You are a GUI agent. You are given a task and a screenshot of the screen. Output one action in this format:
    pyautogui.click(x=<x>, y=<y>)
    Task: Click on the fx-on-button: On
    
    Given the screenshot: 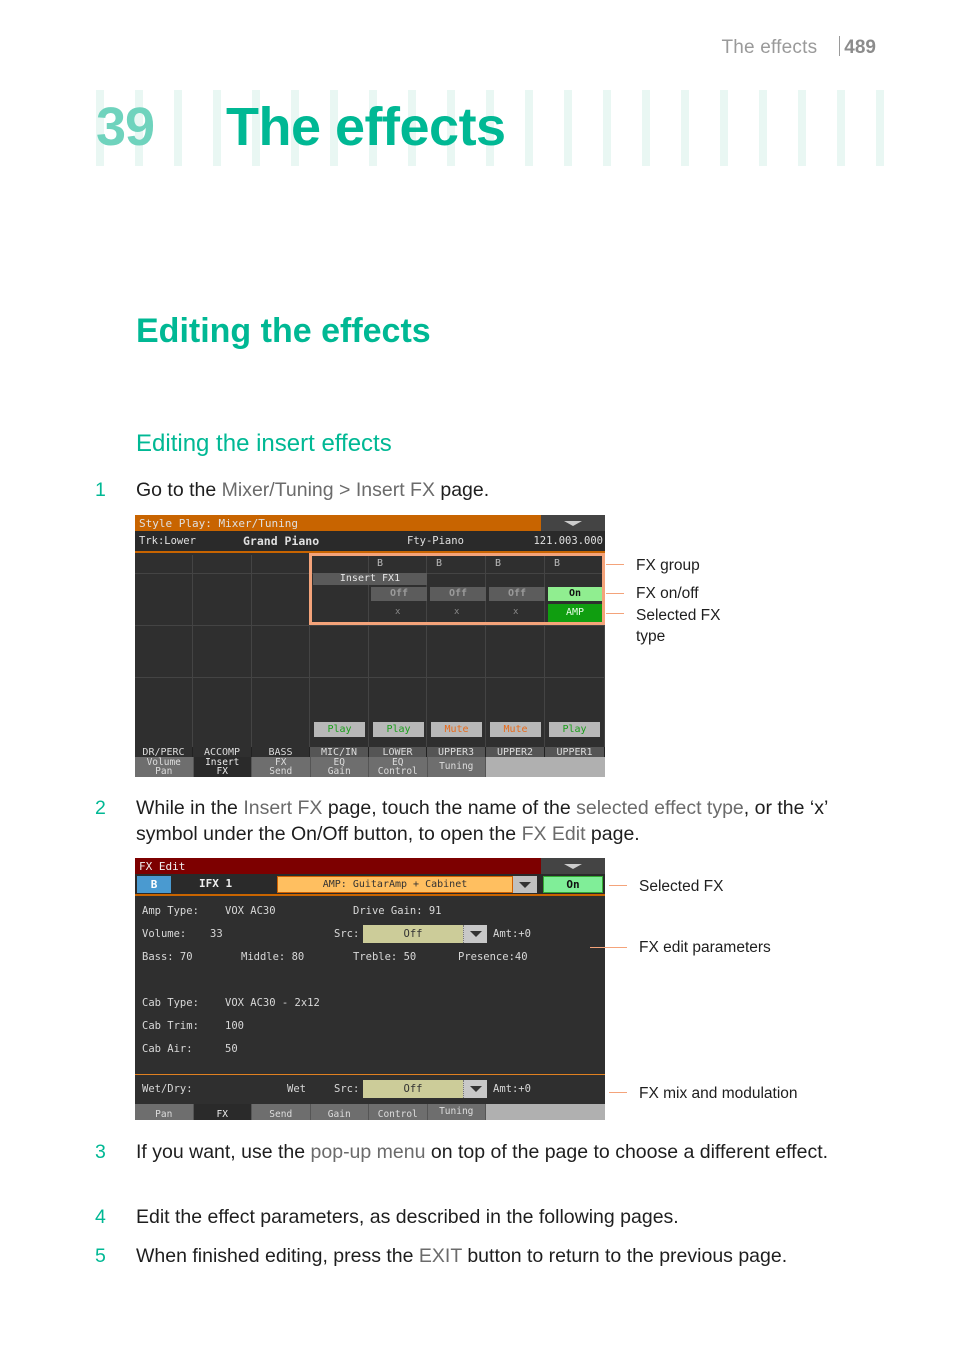 What is the action you would take?
    pyautogui.click(x=573, y=884)
    